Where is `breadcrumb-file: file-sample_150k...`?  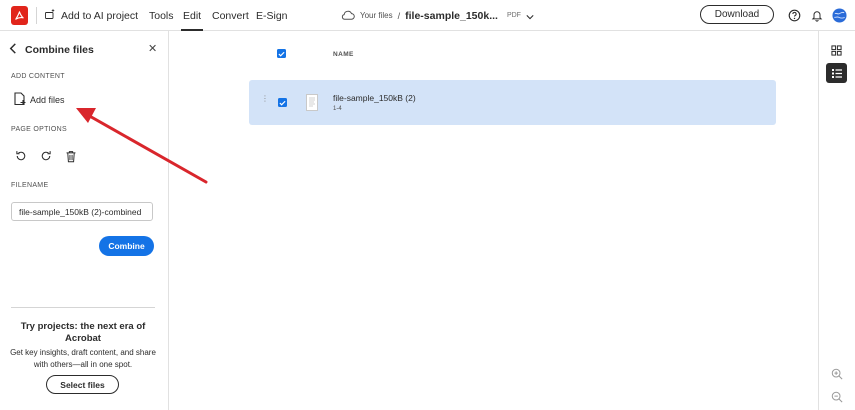 breadcrumb-file: file-sample_150k... is located at coordinates (451, 16).